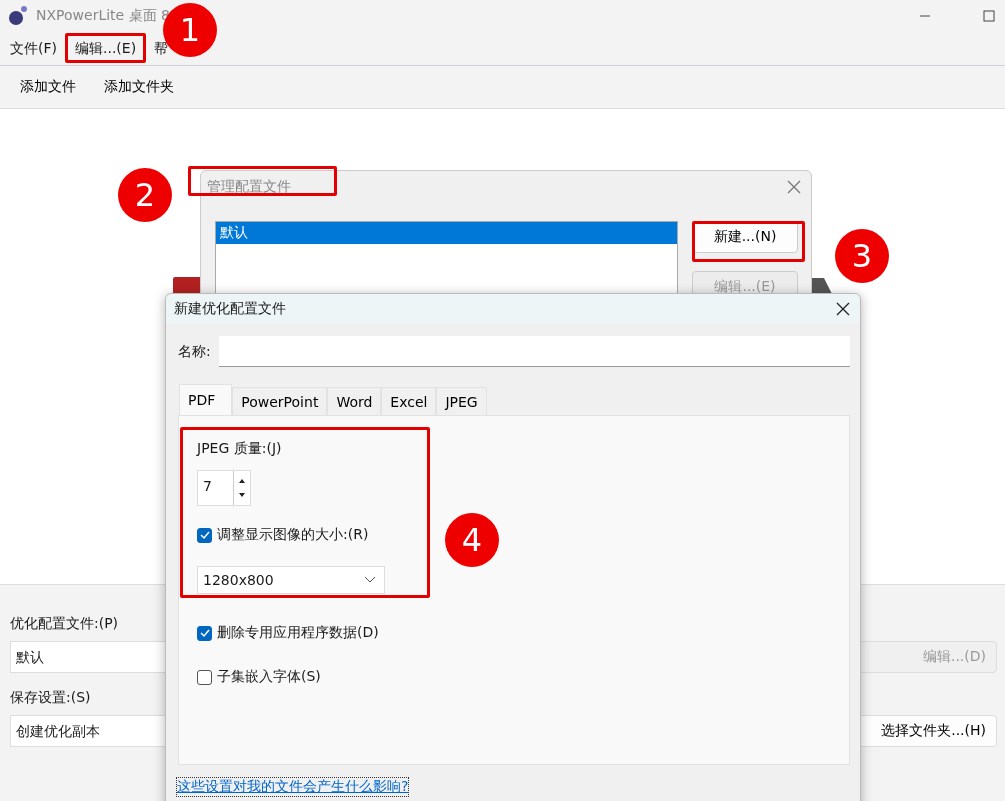 Image resolution: width=1005 pixels, height=801 pixels. What do you see at coordinates (239, 449) in the screenshot?
I see `quality-label: JPEG 质量:(J)` at bounding box center [239, 449].